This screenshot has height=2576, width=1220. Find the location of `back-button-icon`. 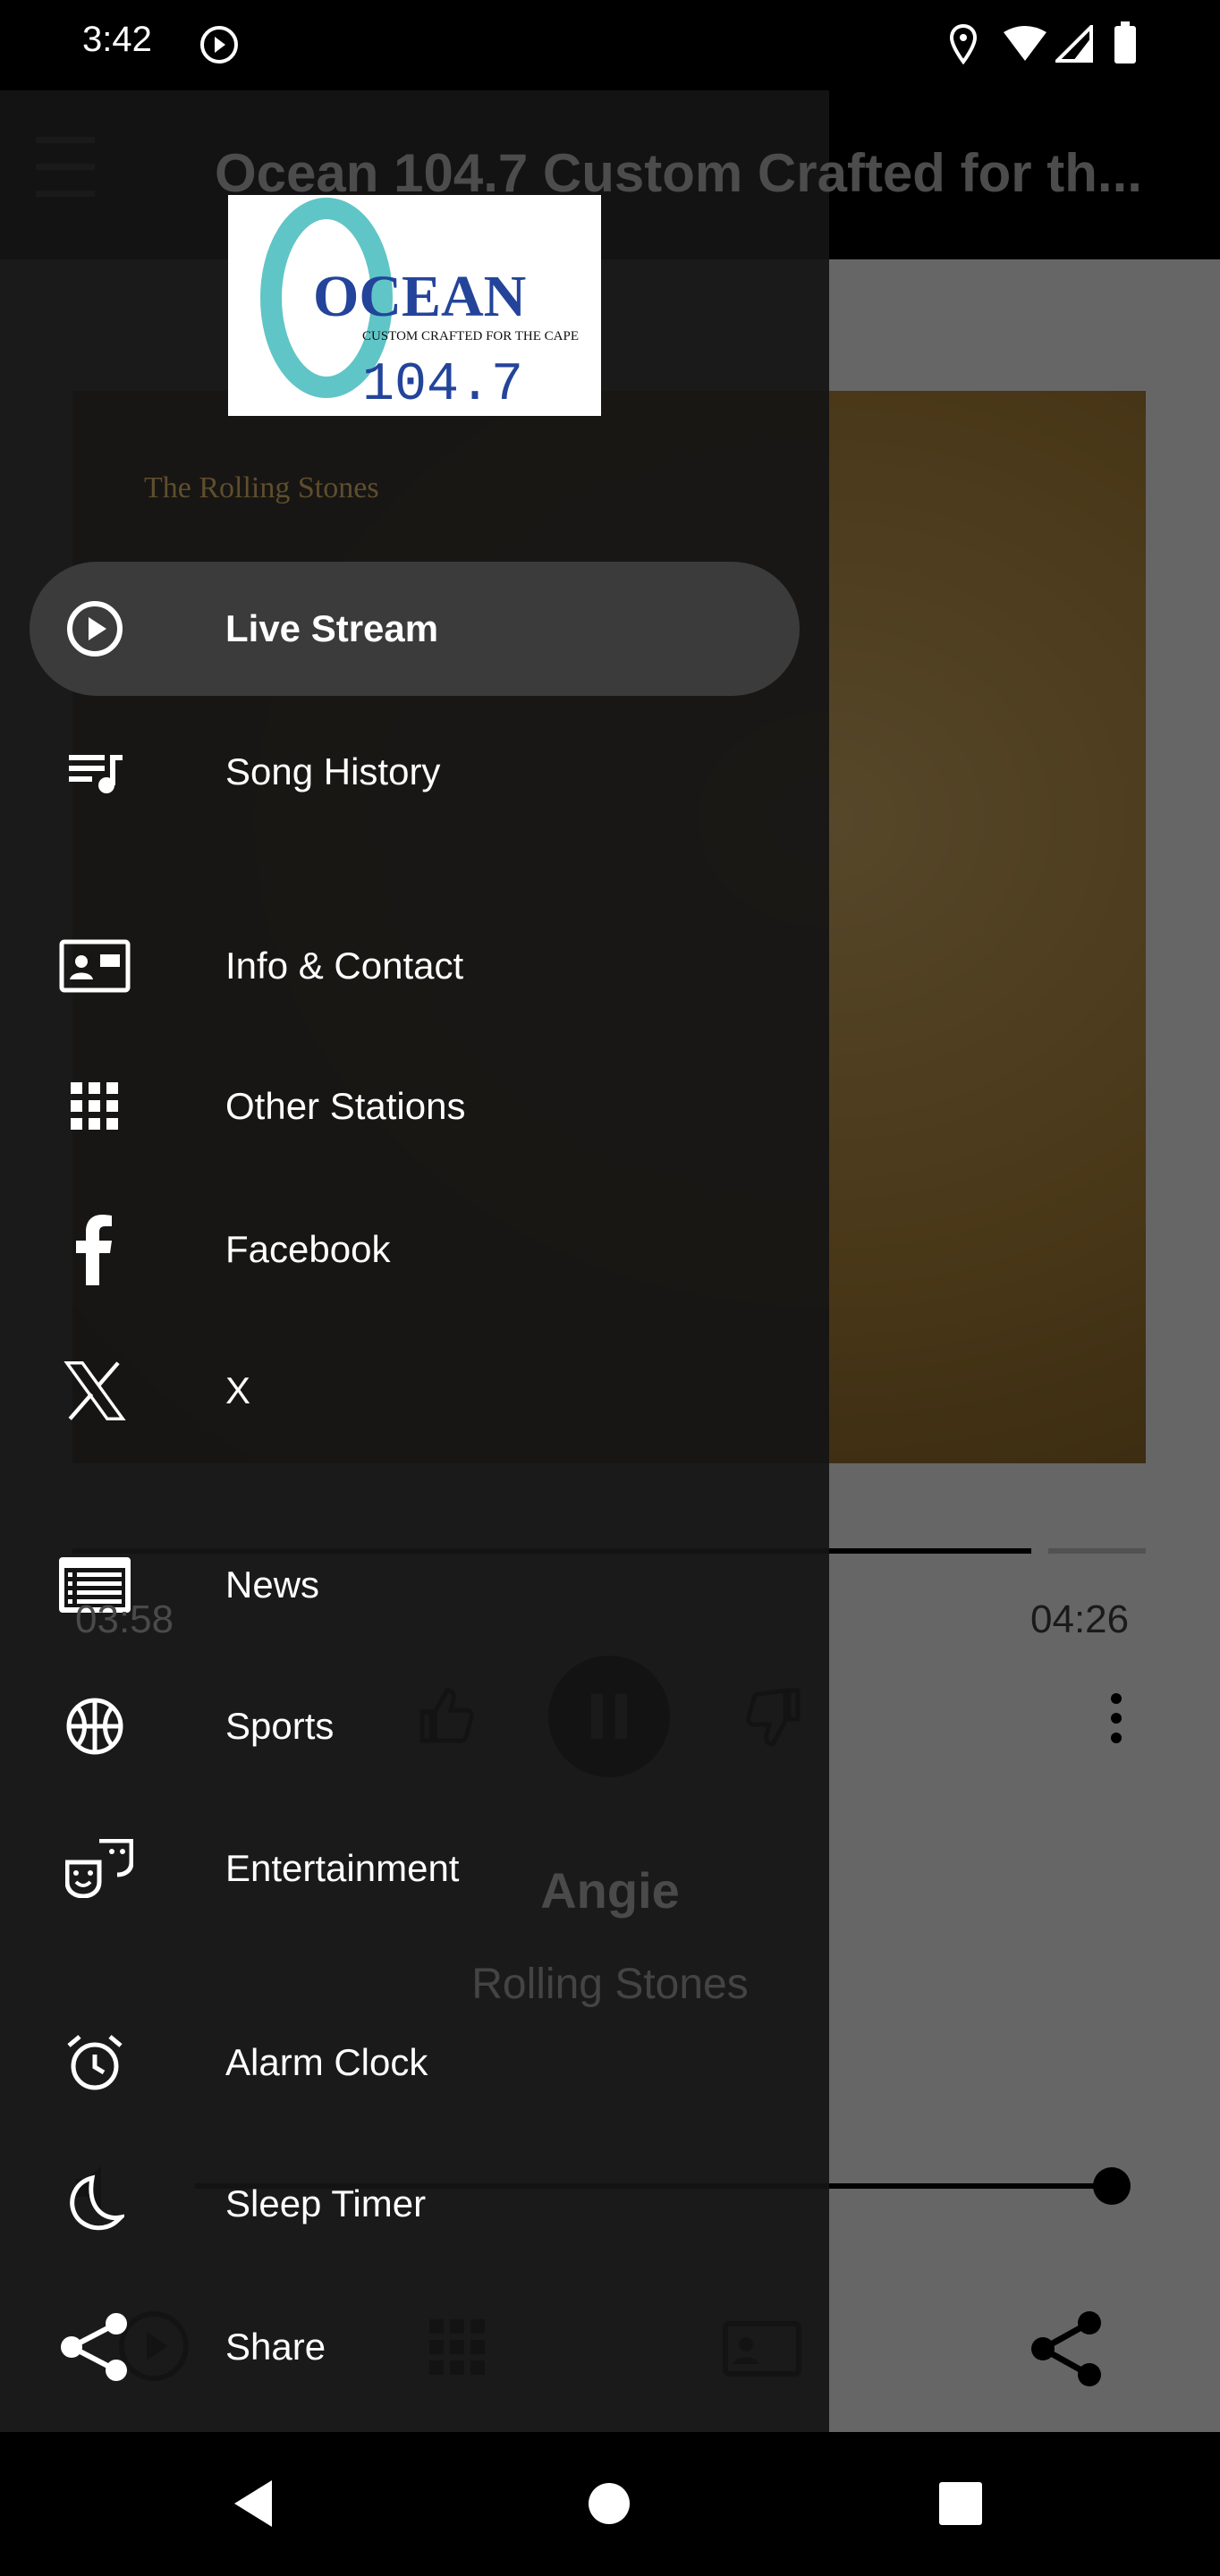

back-button-icon is located at coordinates (253, 2503).